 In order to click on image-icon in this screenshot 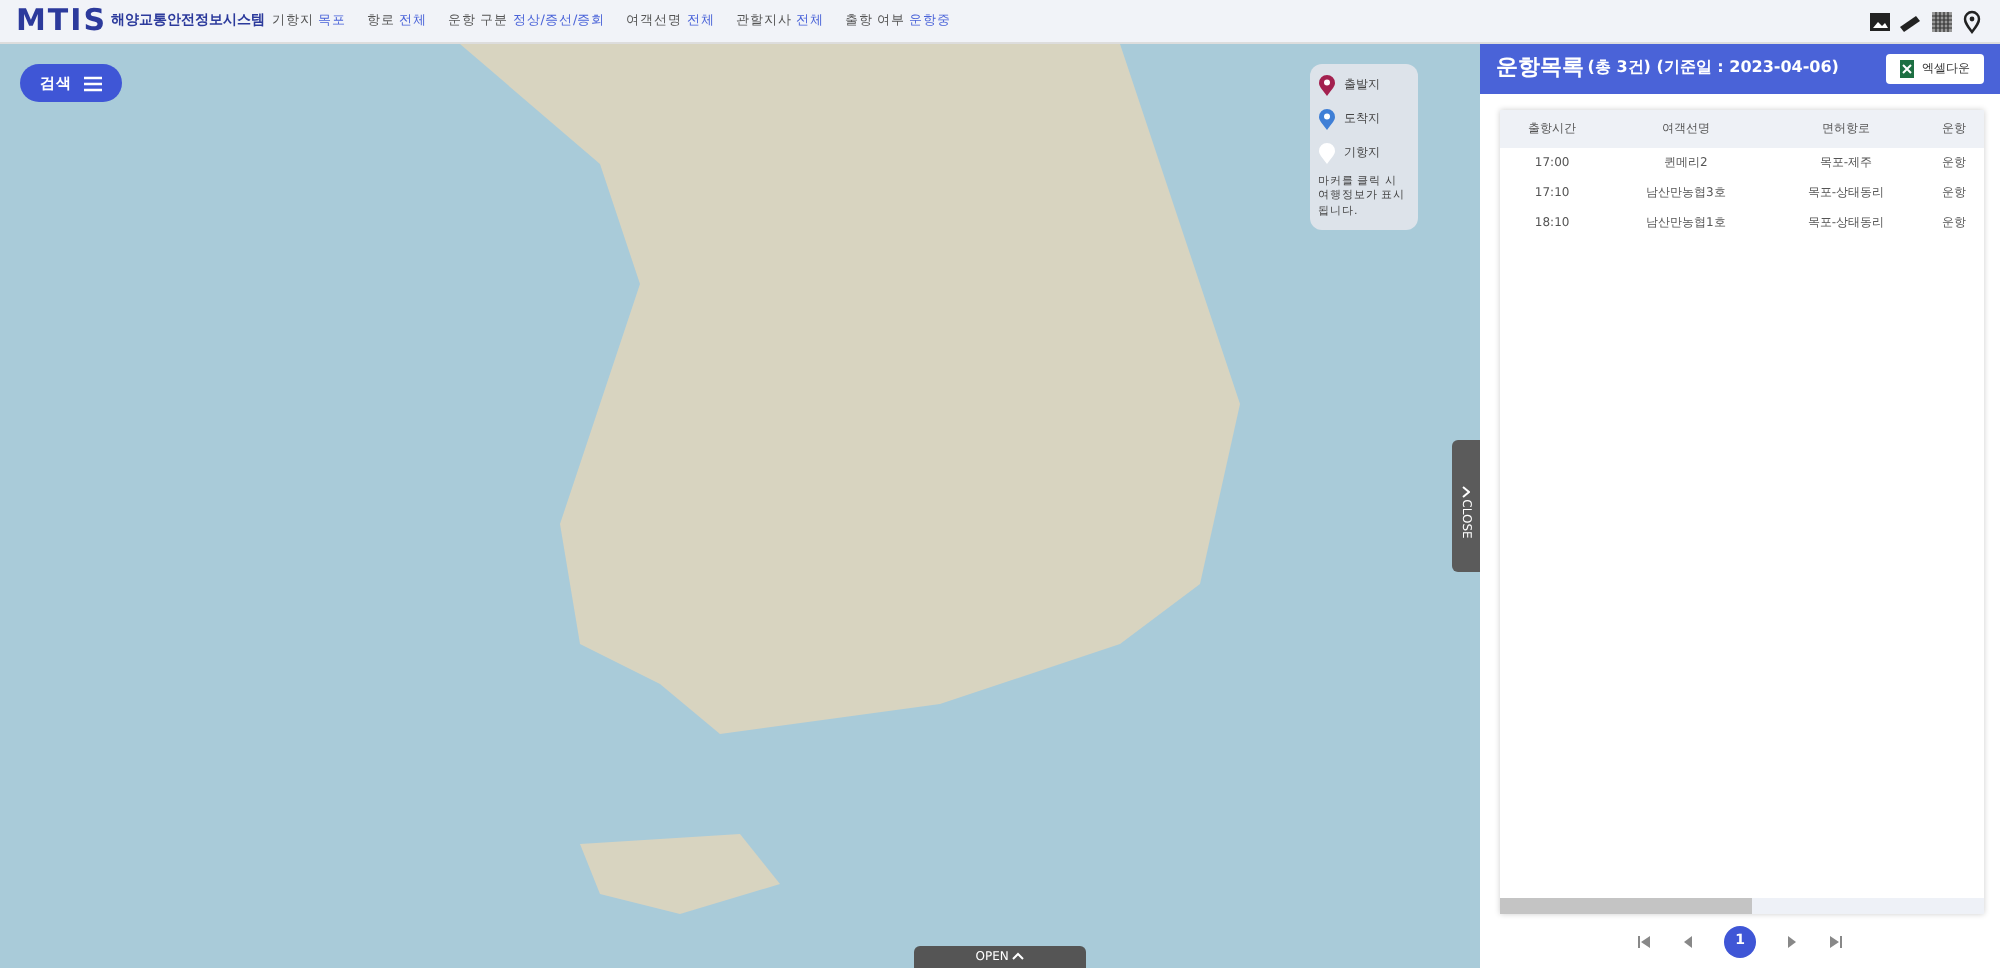, I will do `click(1879, 21)`.